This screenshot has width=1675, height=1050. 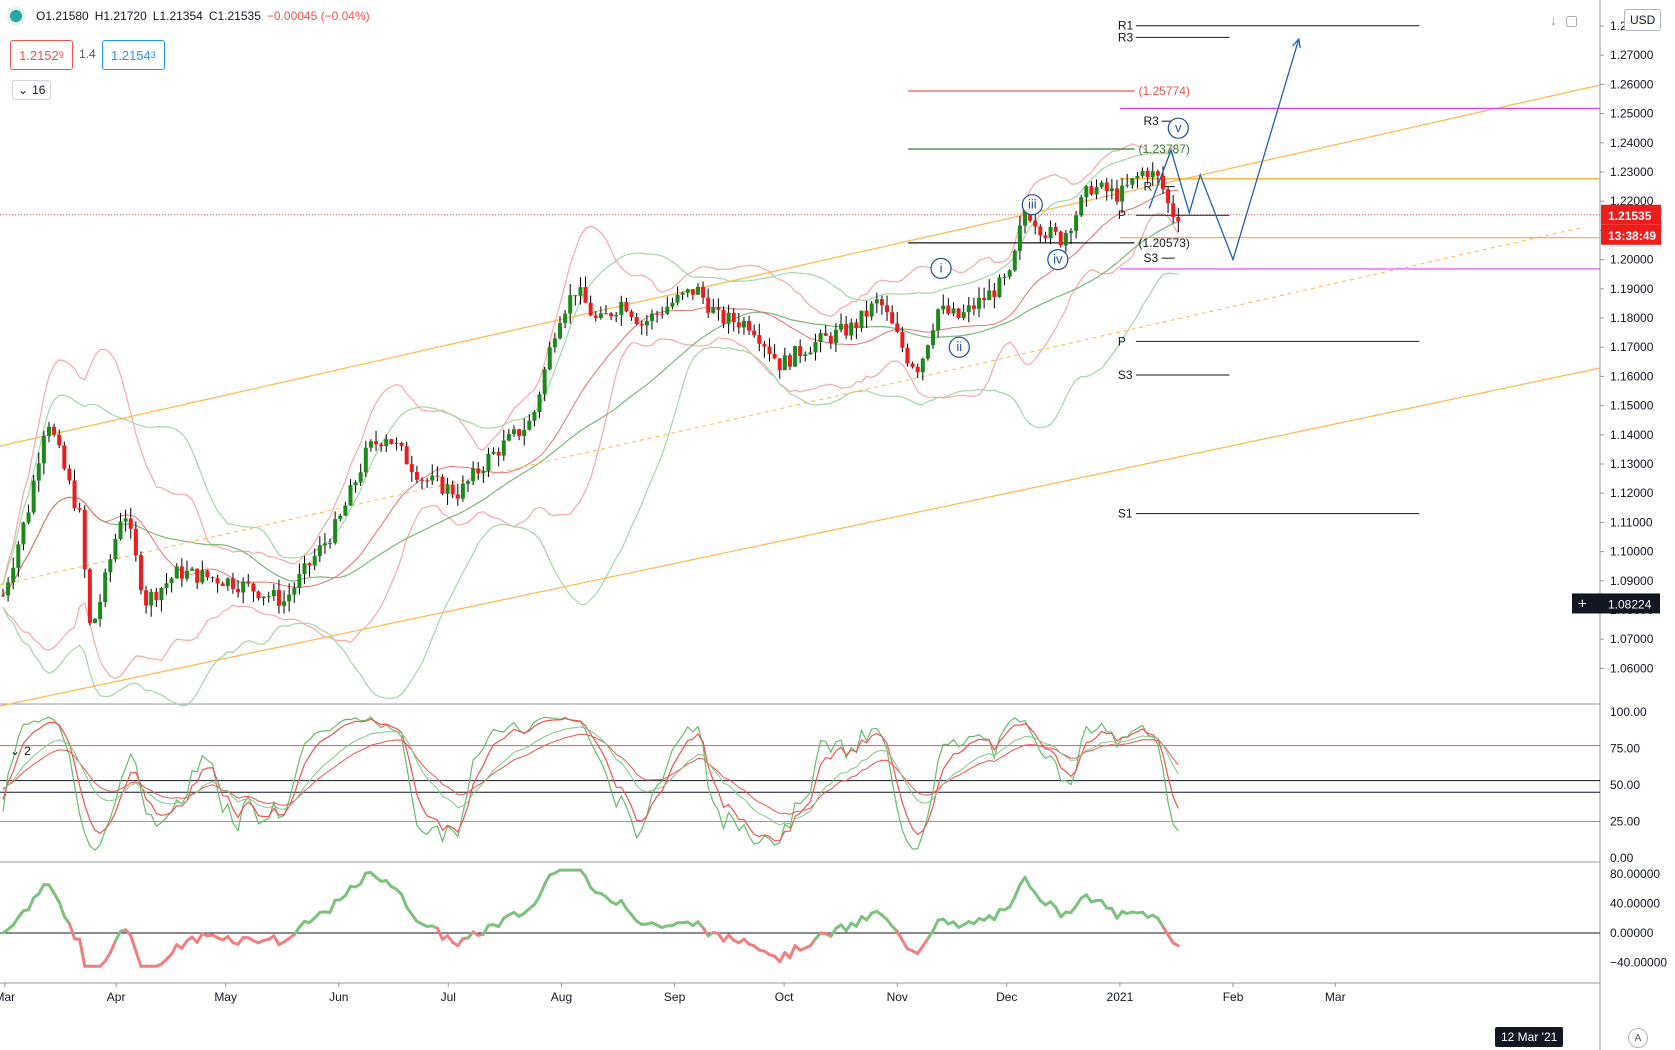 What do you see at coordinates (1643, 20) in the screenshot?
I see `currency-button: USD` at bounding box center [1643, 20].